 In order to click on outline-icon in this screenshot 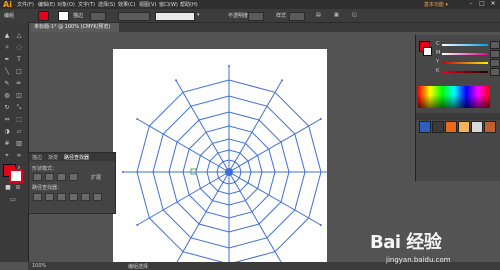, I will do `click(85, 197)`.